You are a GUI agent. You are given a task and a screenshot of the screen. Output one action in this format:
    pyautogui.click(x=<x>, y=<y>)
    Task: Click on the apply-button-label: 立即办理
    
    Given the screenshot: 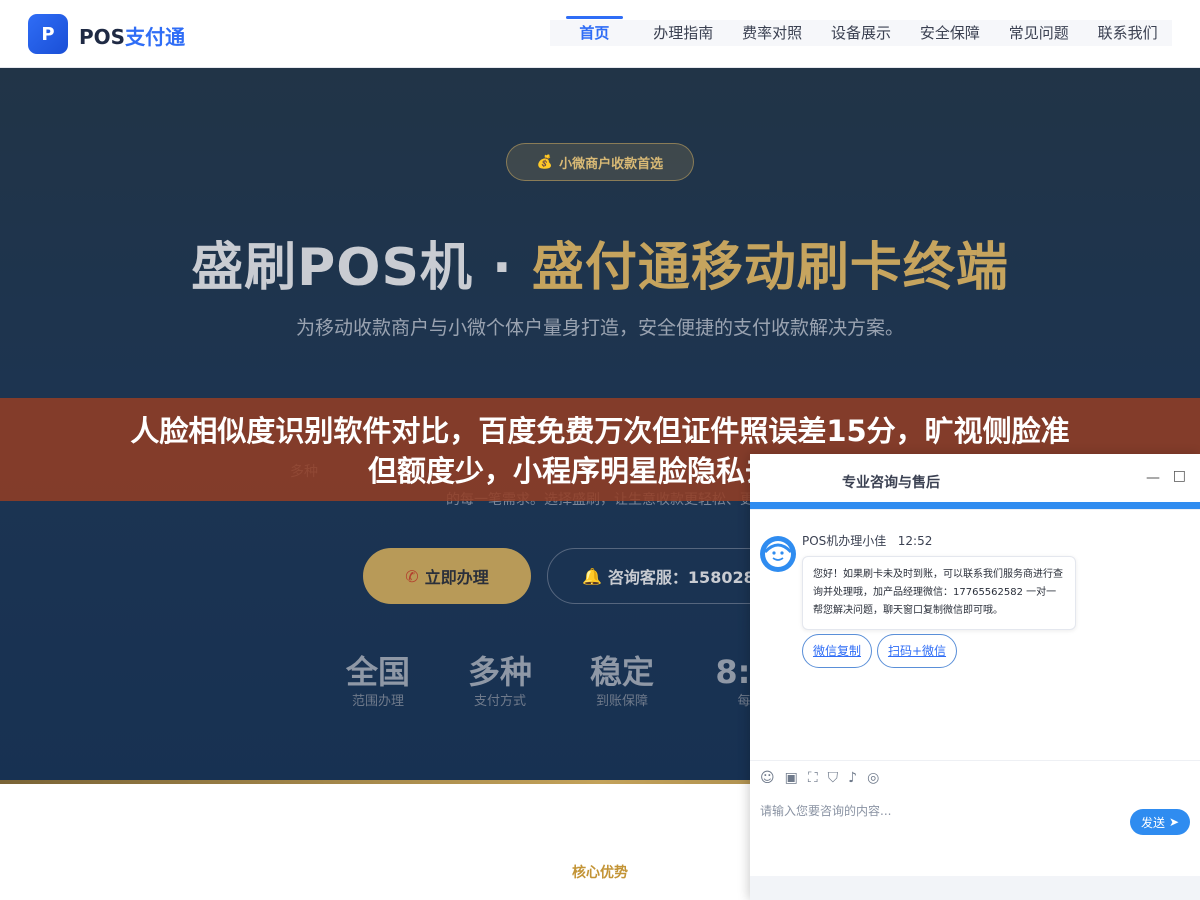 What is the action you would take?
    pyautogui.click(x=456, y=577)
    